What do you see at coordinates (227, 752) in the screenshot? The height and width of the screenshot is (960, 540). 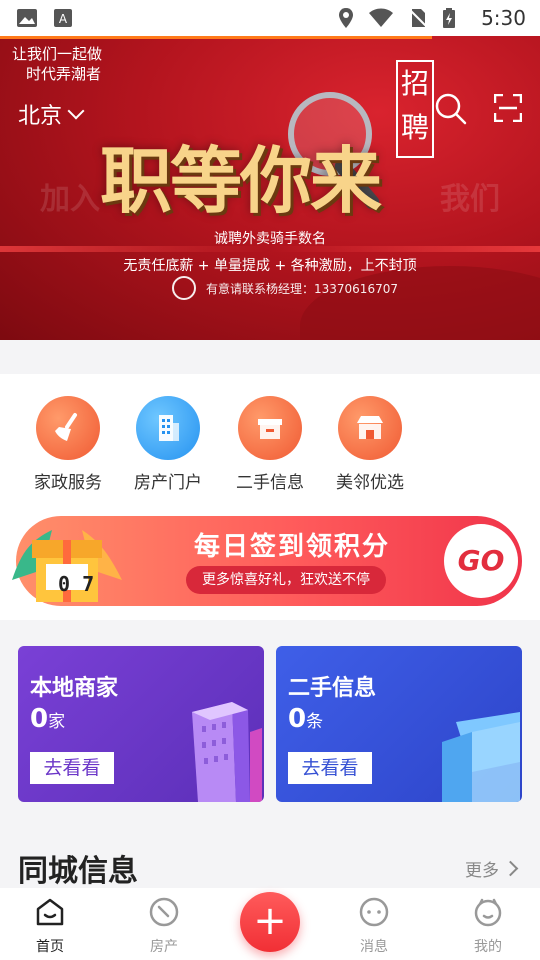 I see `building-illustration-icon` at bounding box center [227, 752].